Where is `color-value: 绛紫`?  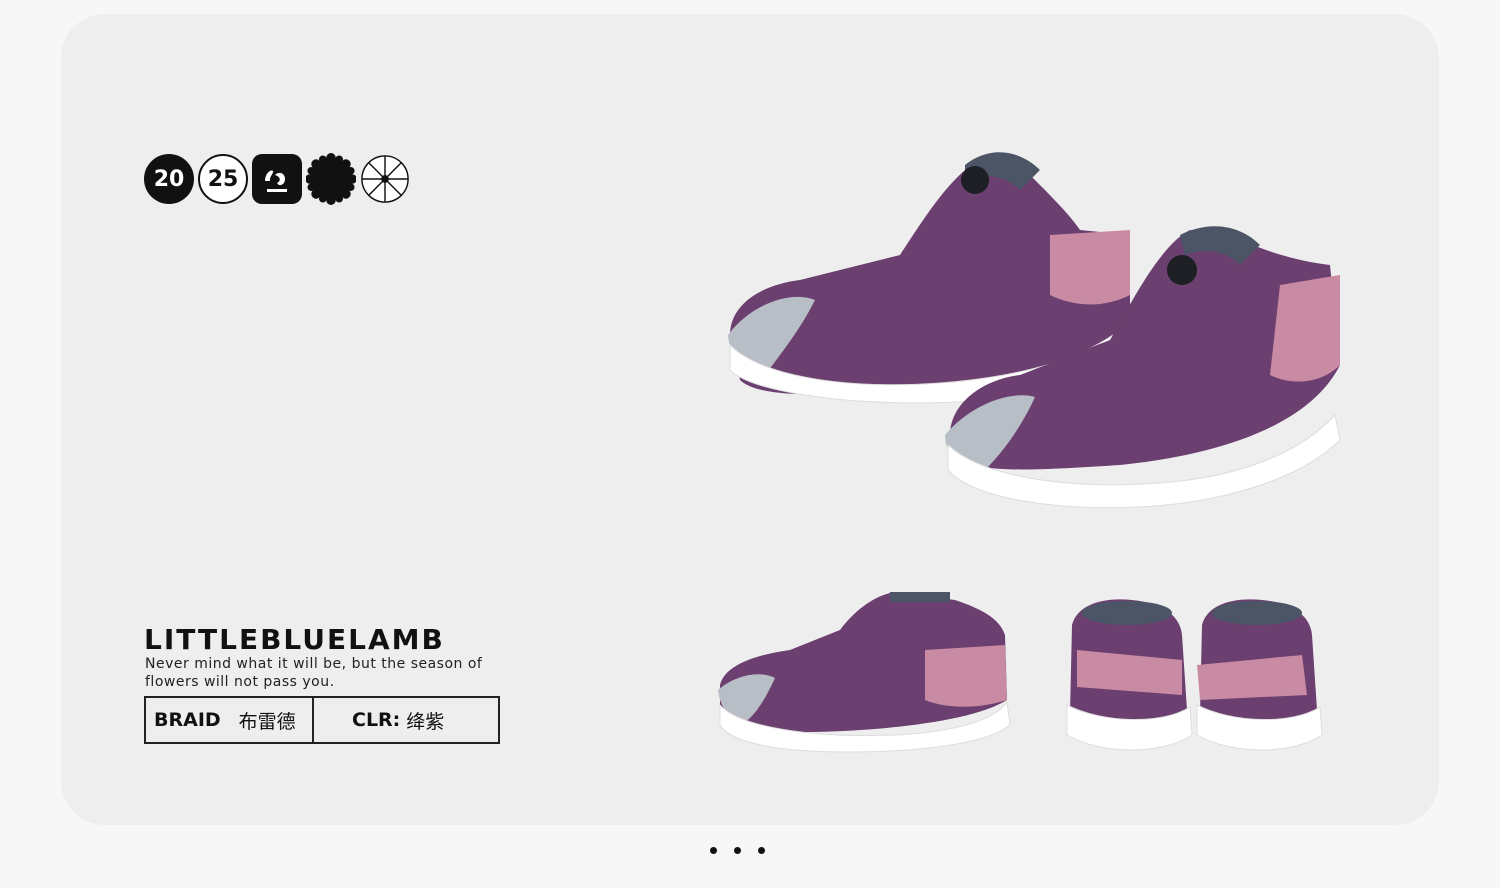 color-value: 绛紫 is located at coordinates (425, 721).